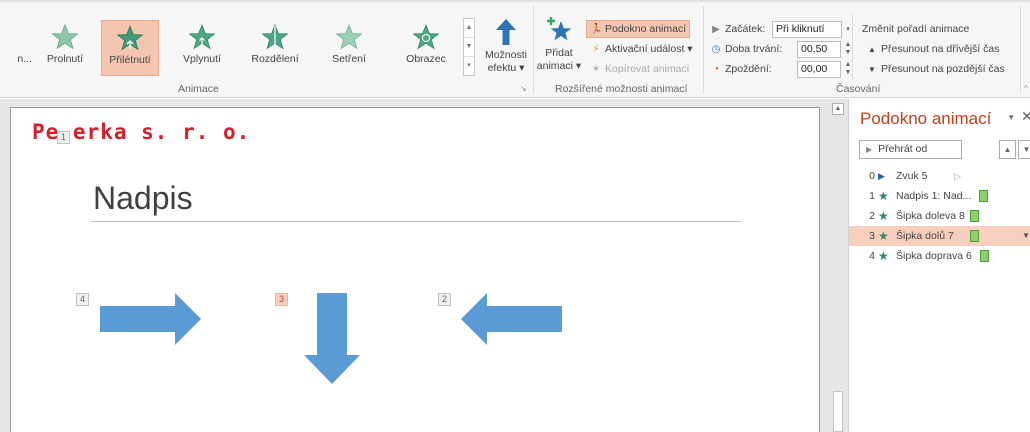  I want to click on scroll-thumb, so click(838, 411).